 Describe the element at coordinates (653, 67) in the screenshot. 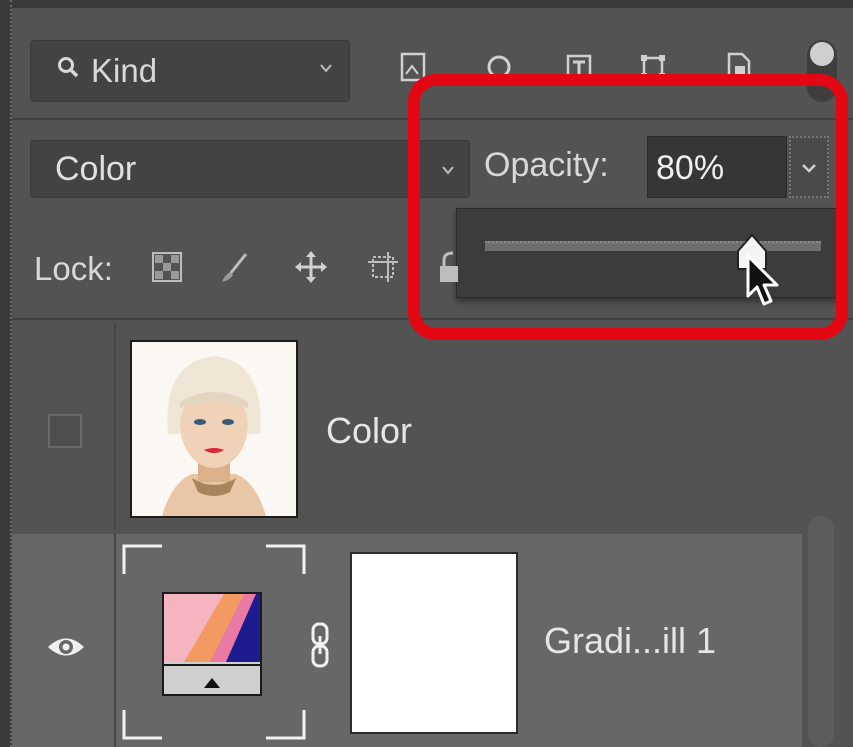

I see `shape-filter-icon` at that location.